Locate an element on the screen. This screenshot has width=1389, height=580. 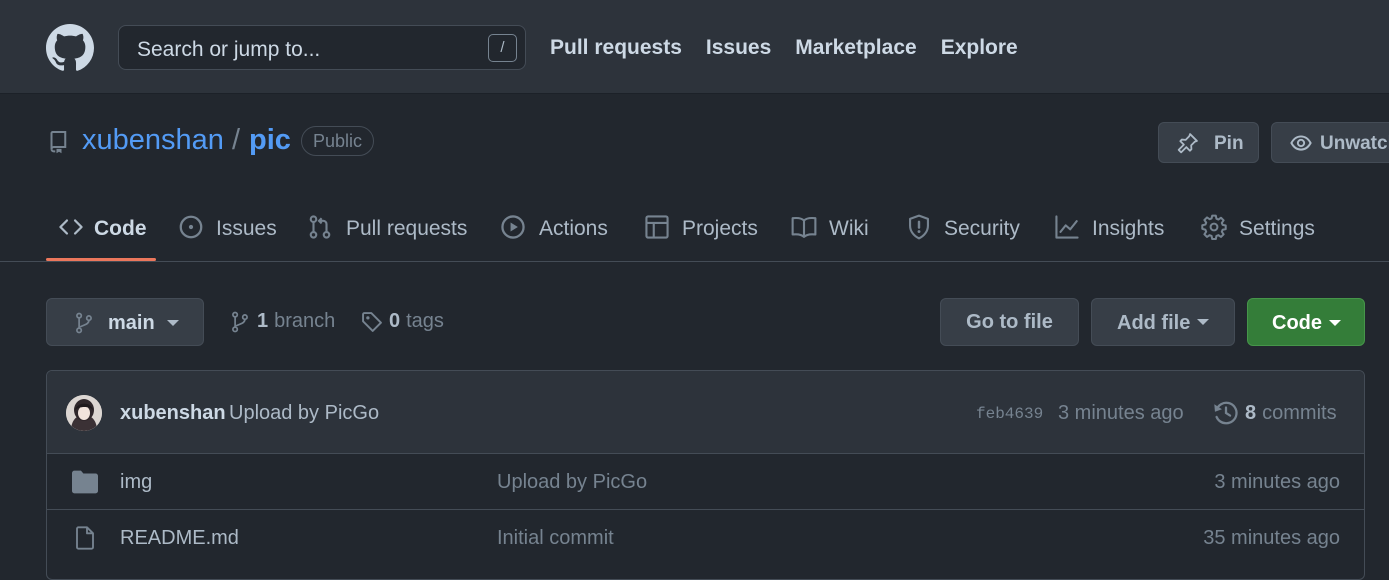
tags-link: 0 tags is located at coordinates (402, 321).